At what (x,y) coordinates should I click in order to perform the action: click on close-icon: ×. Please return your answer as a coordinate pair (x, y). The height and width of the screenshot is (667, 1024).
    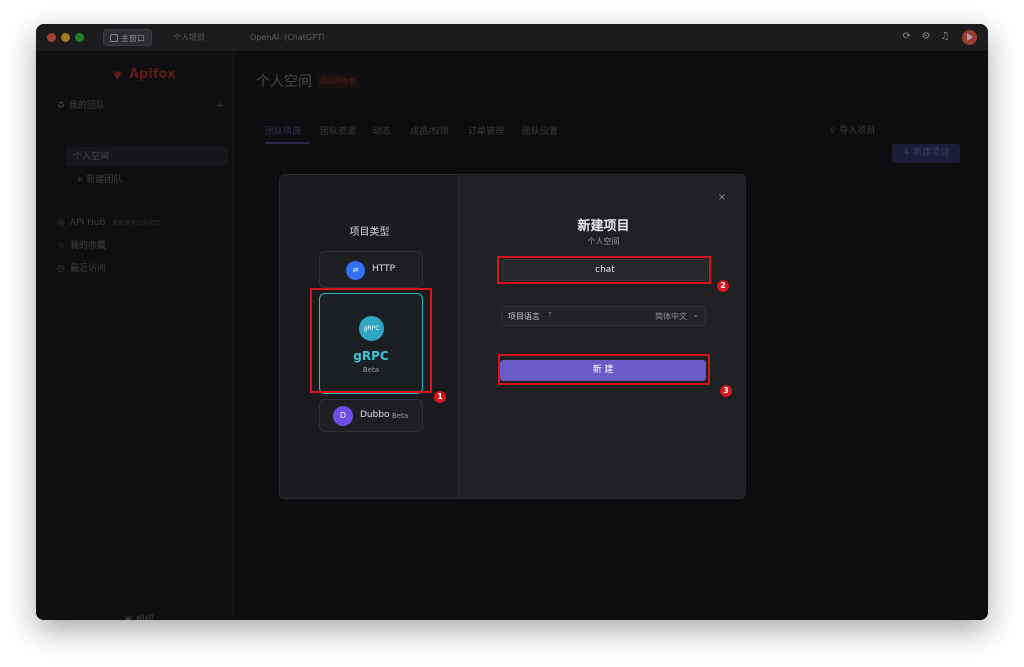
    Looking at the image, I should click on (722, 198).